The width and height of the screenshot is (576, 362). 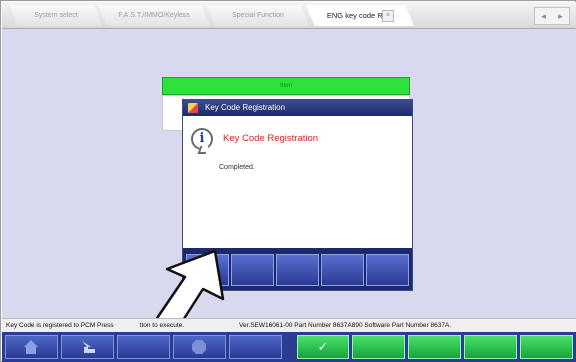 I want to click on home-icon, so click(x=31, y=347).